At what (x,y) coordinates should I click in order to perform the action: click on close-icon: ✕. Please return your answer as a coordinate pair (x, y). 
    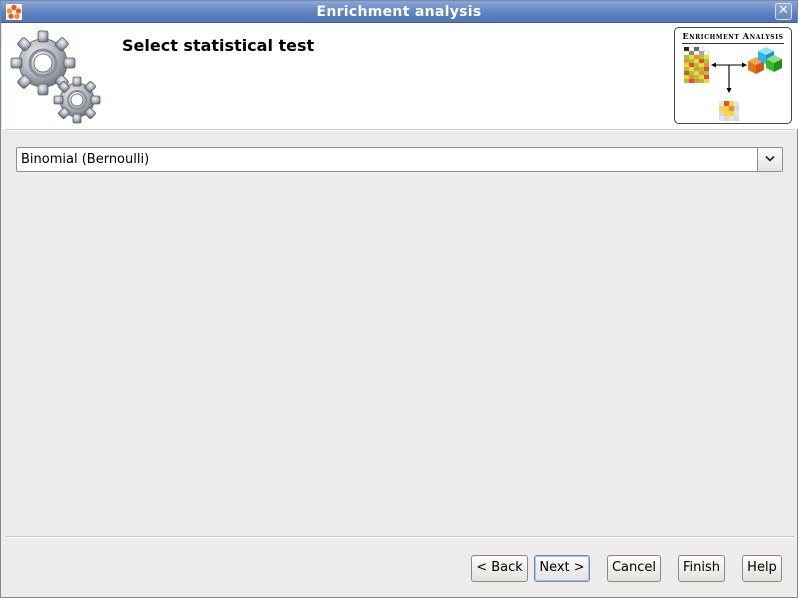
    Looking at the image, I should click on (783, 11).